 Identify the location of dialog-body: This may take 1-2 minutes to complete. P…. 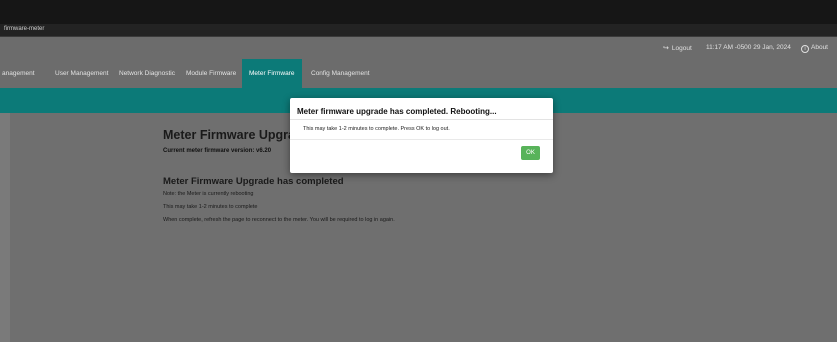
(376, 129).